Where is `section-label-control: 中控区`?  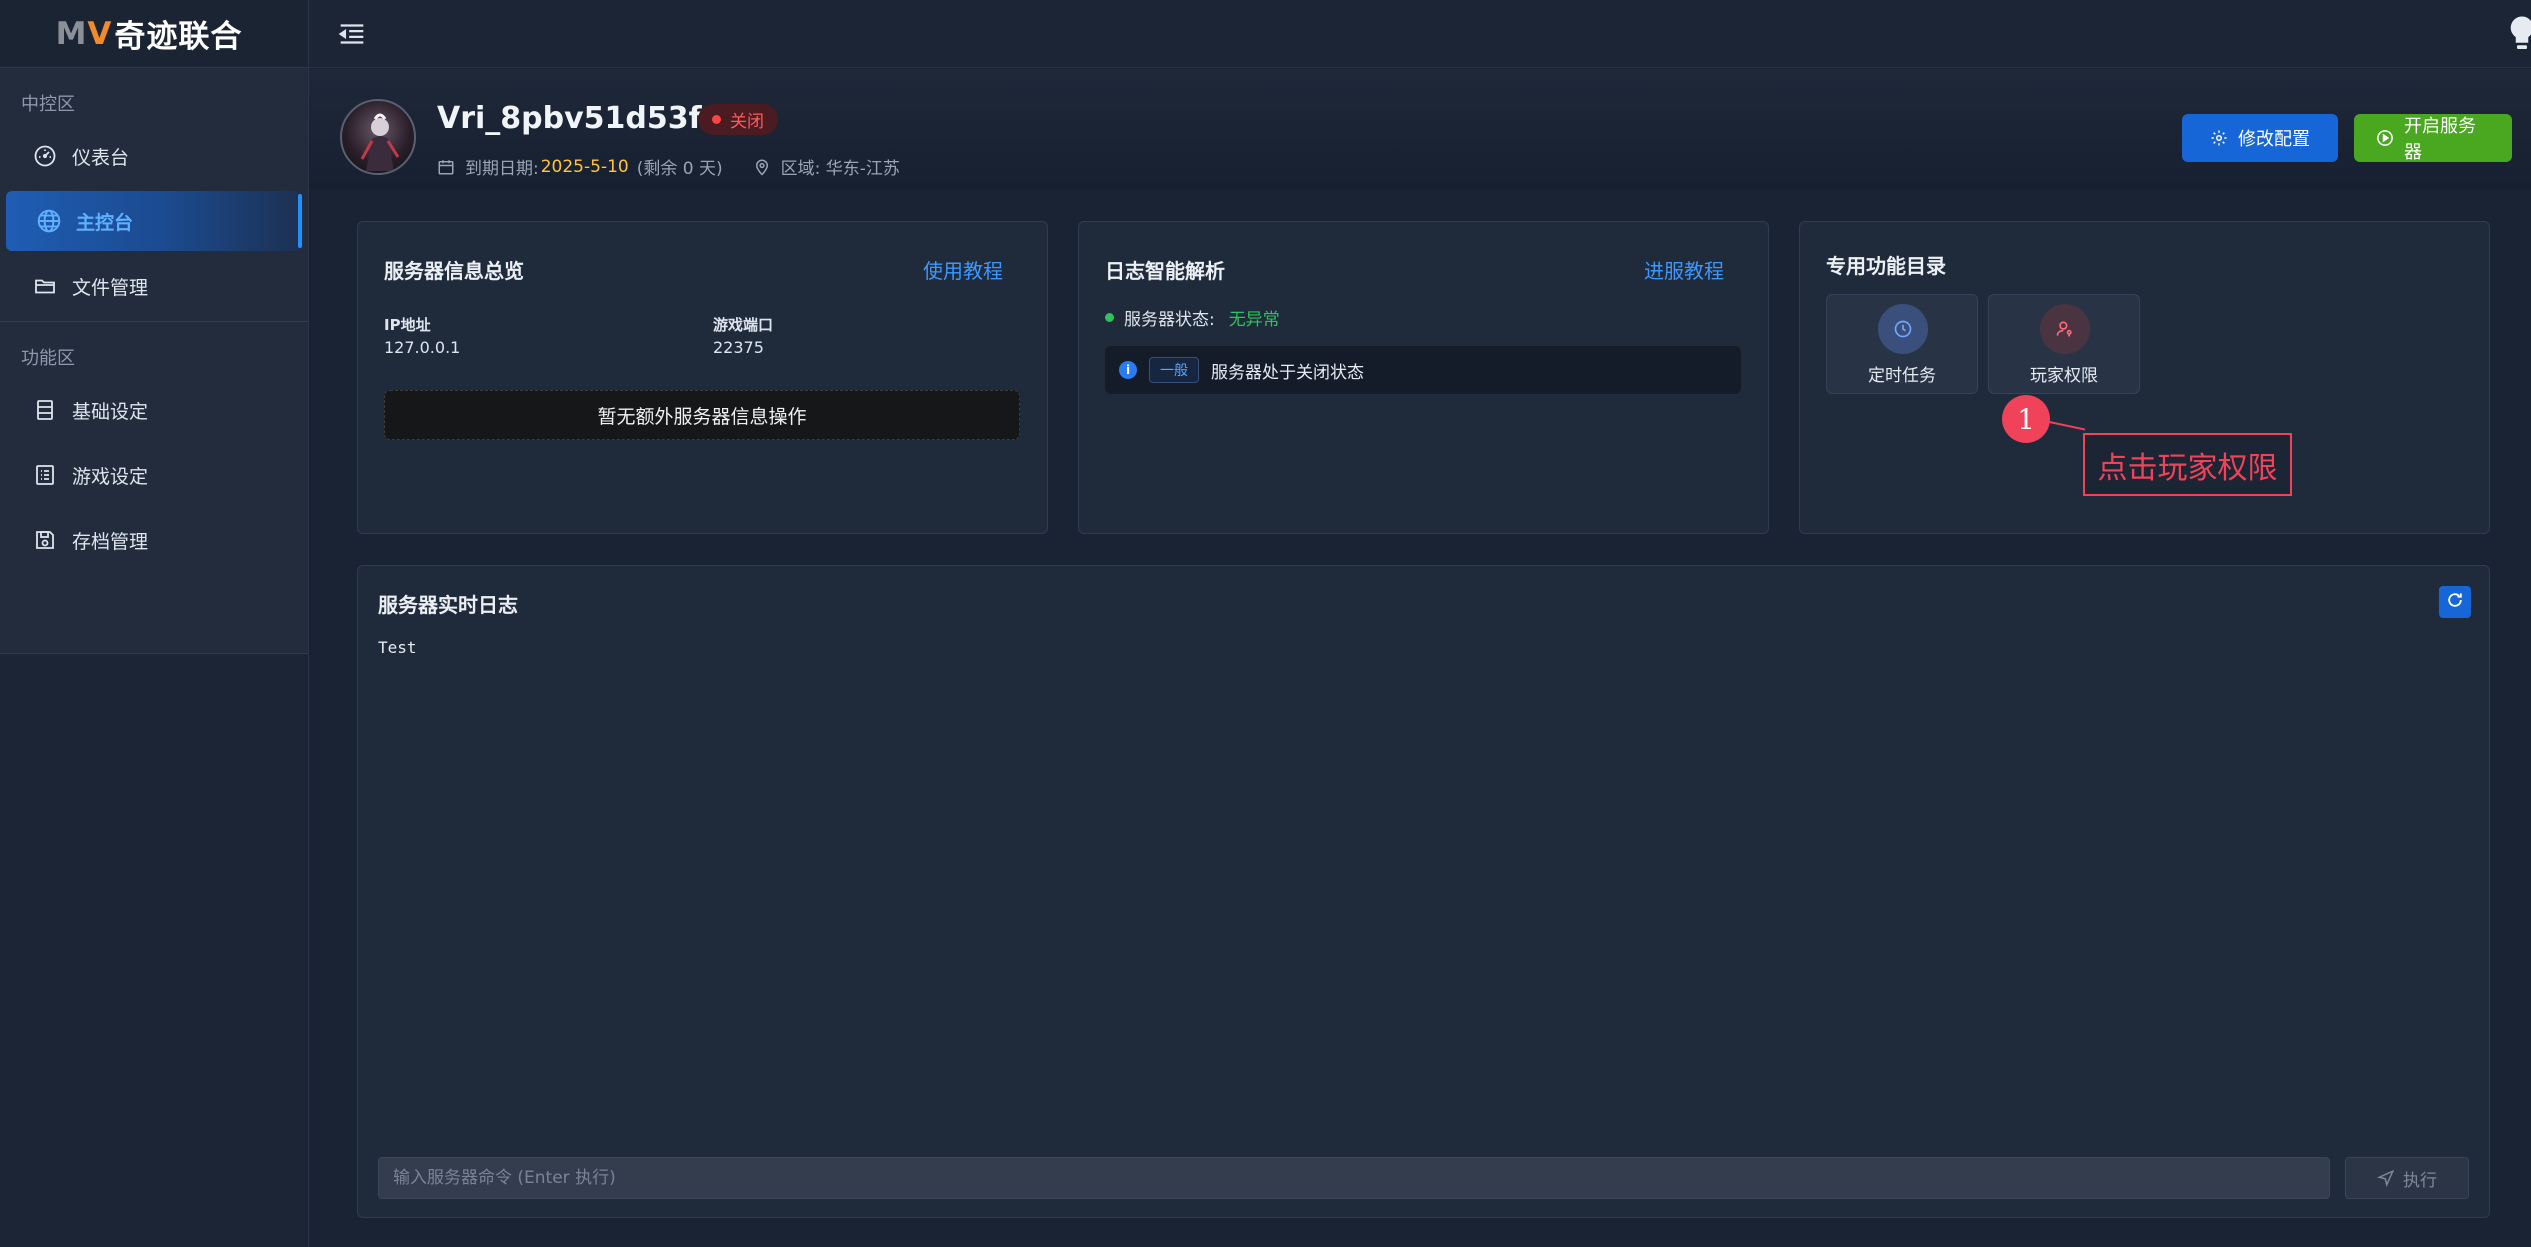 section-label-control: 中控区 is located at coordinates (48, 104).